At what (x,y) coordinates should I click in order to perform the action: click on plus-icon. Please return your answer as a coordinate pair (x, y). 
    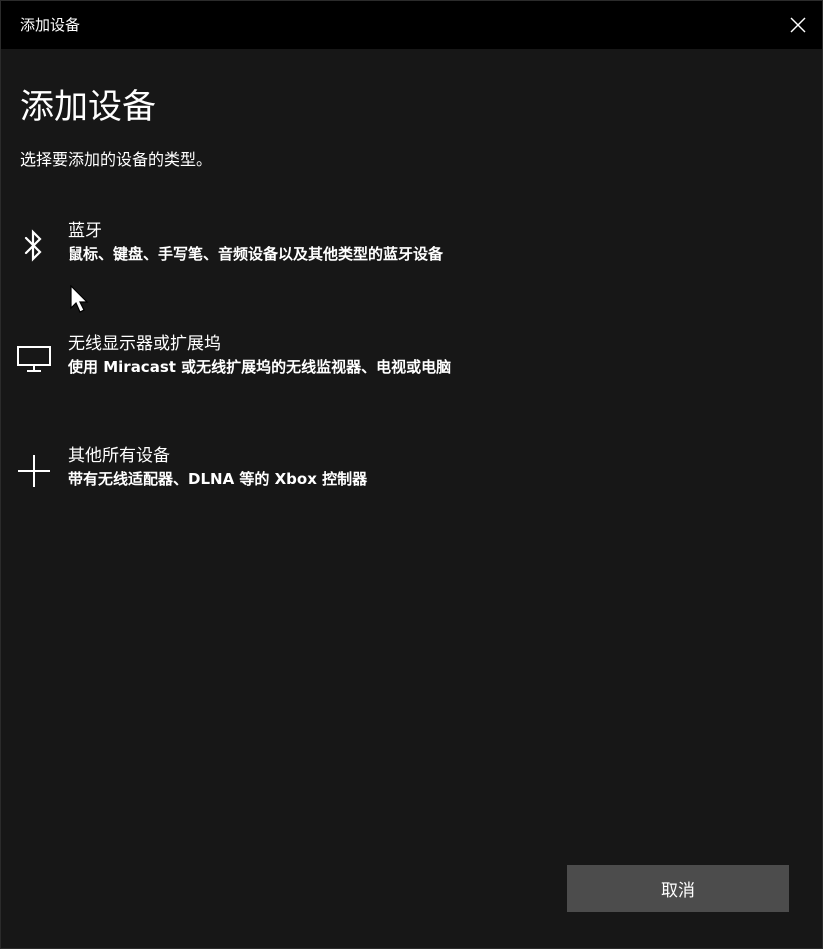
    Looking at the image, I should click on (34, 471).